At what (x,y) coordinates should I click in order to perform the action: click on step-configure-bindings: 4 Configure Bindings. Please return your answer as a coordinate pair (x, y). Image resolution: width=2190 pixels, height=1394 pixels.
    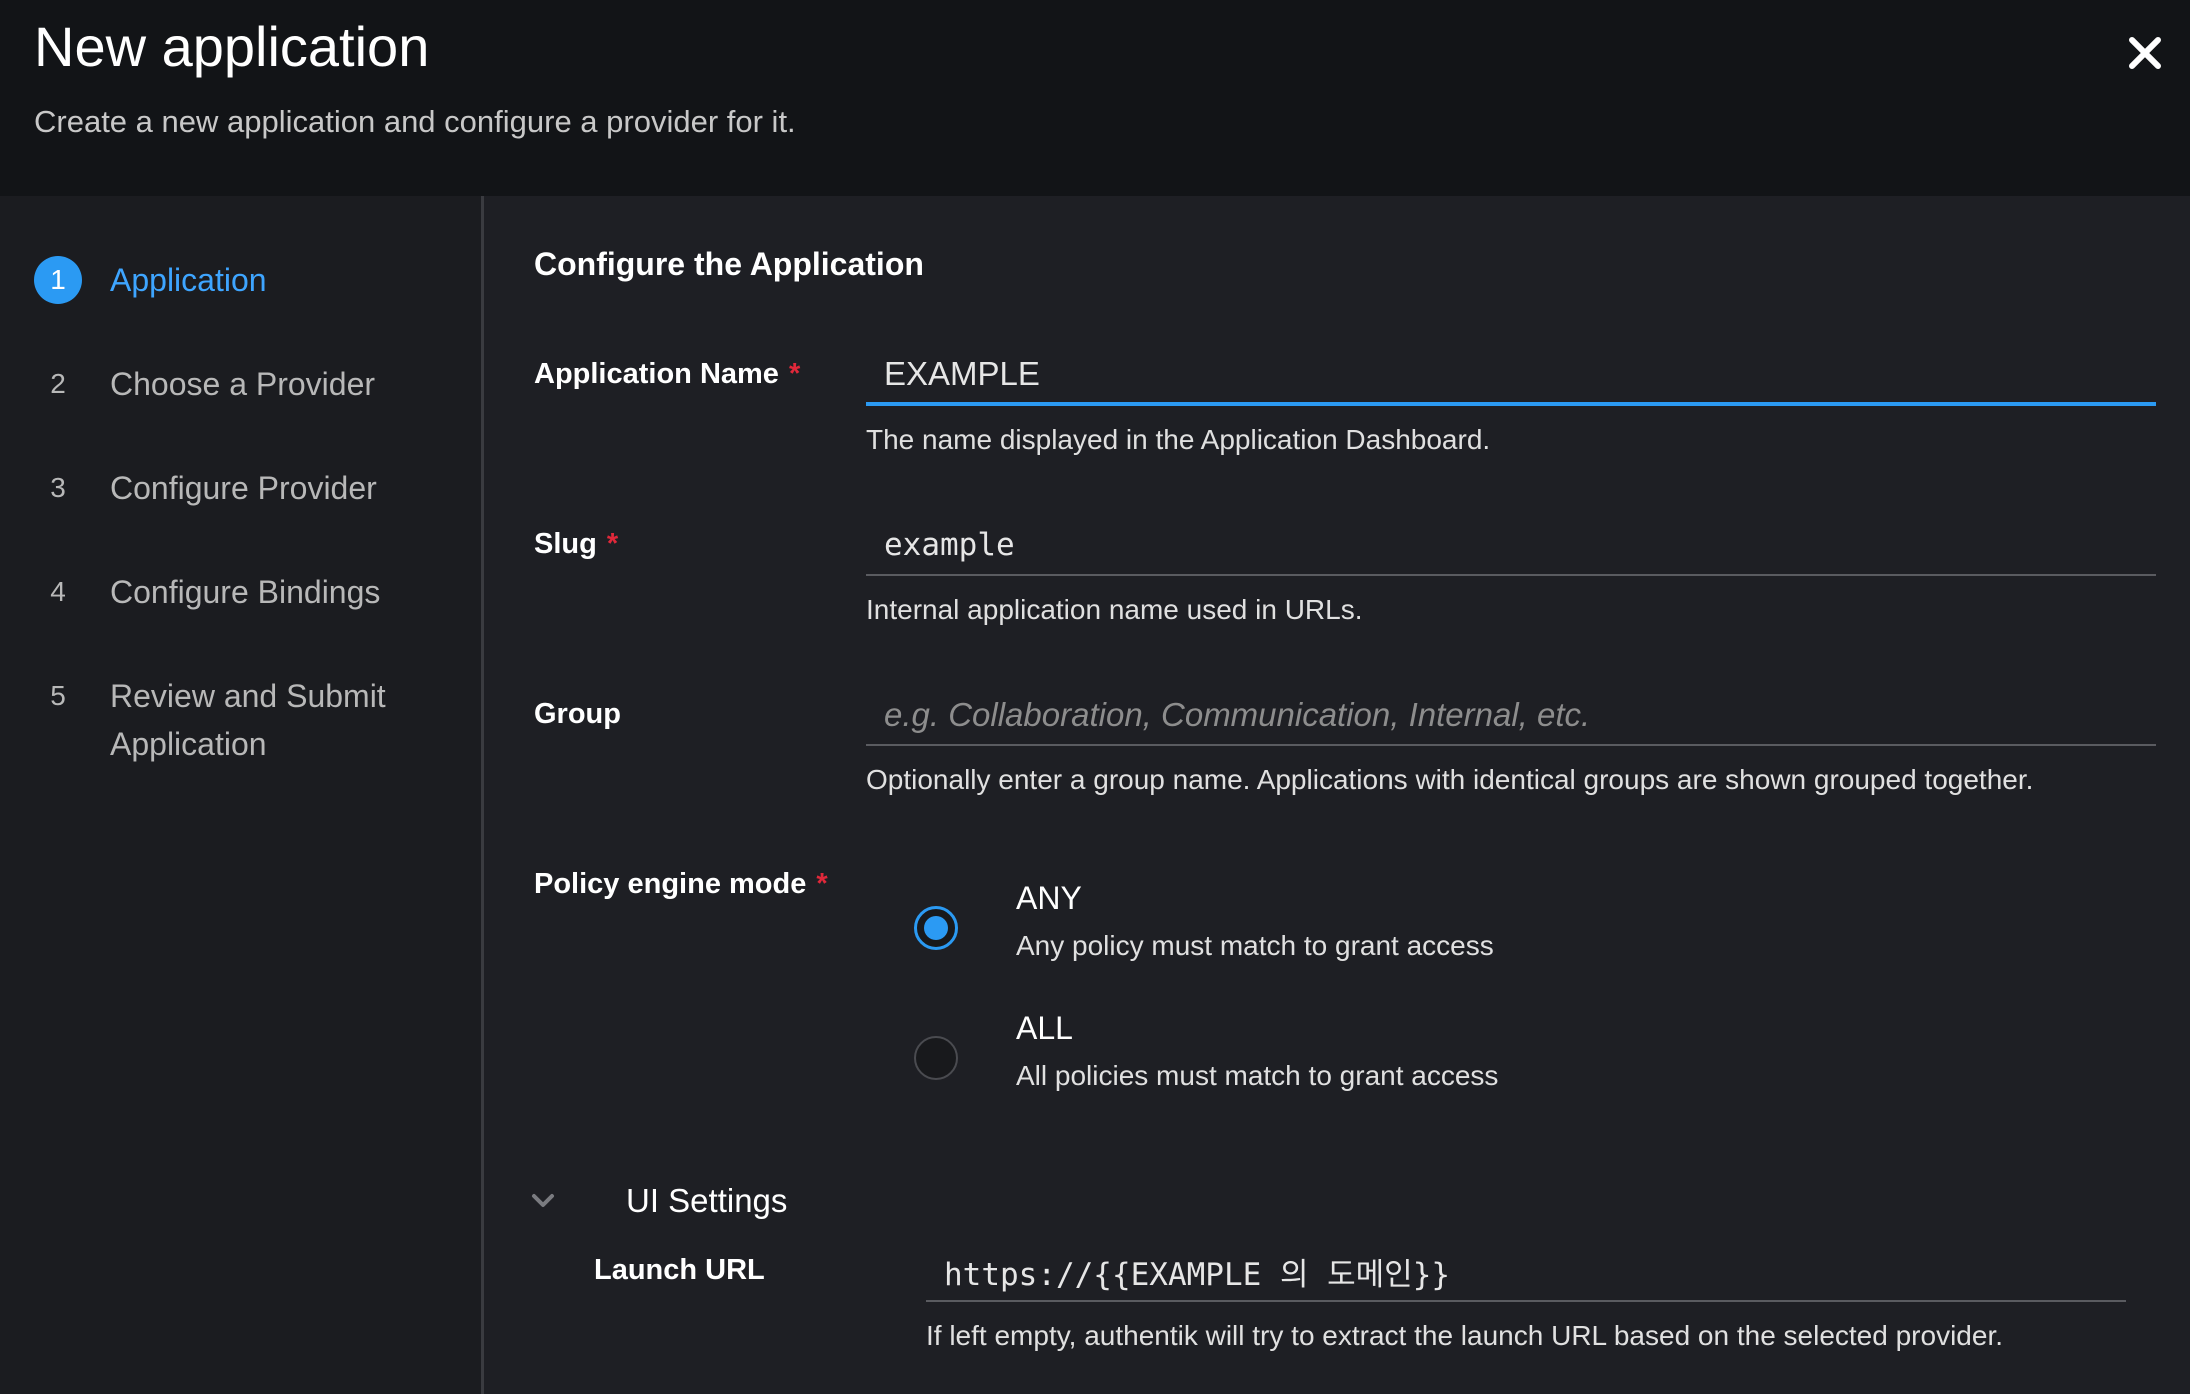
    Looking at the image, I should click on (240, 598).